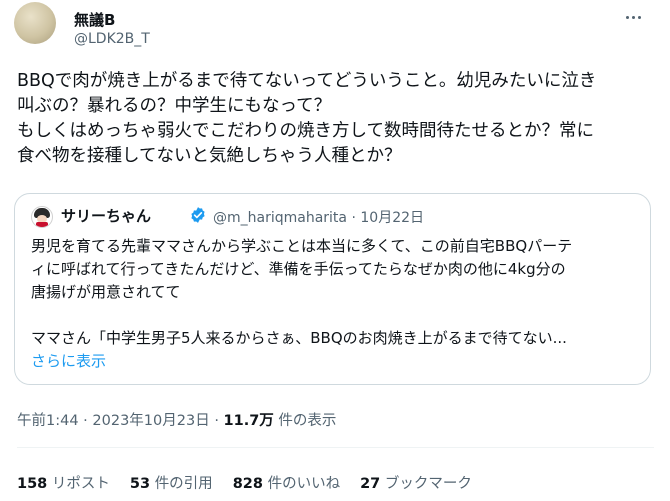 This screenshot has width=670, height=501. Describe the element at coordinates (247, 484) in the screenshot. I see `likes-count: 828` at that location.